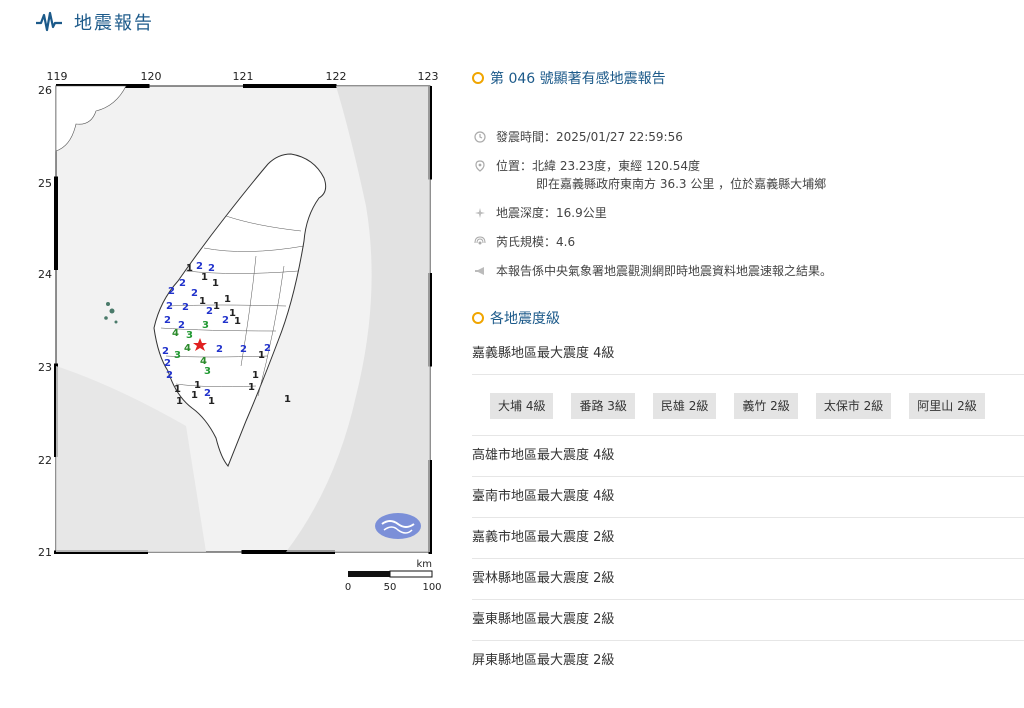  I want to click on scale-bar: km 0 50 100, so click(393, 576).